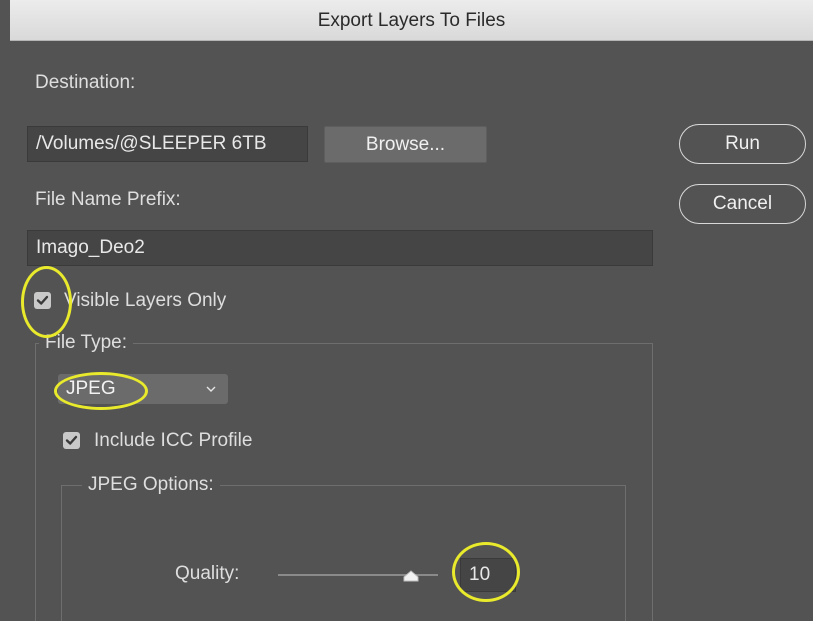 The height and width of the screenshot is (621, 813). What do you see at coordinates (143, 389) in the screenshot?
I see `file-type-select: JPEG` at bounding box center [143, 389].